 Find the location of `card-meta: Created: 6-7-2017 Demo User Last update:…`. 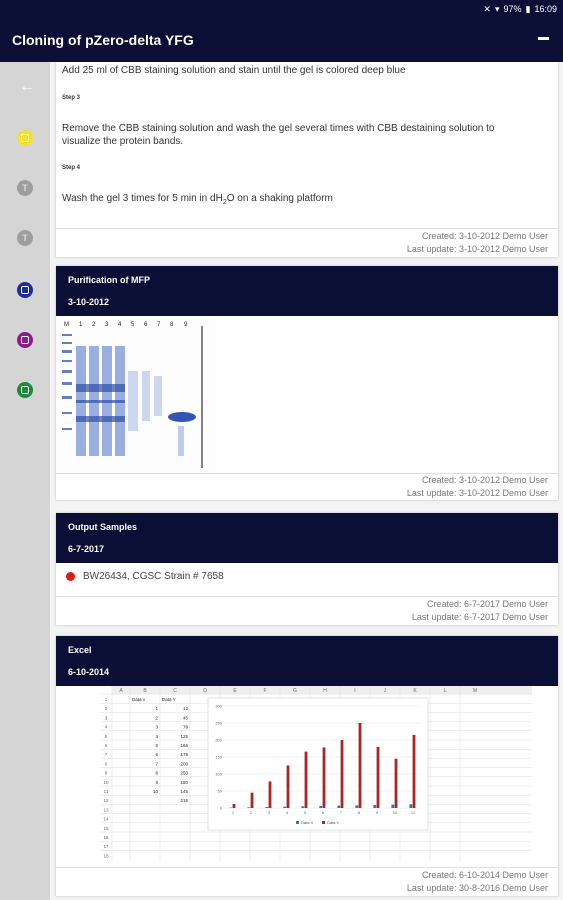

card-meta: Created: 6-7-2017 Demo User Last update:… is located at coordinates (480, 611).